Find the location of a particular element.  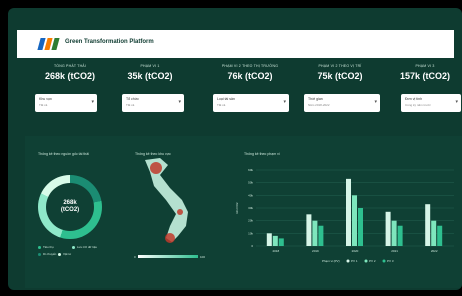

chart-x-tick-label: 2020 is located at coordinates (355, 251).